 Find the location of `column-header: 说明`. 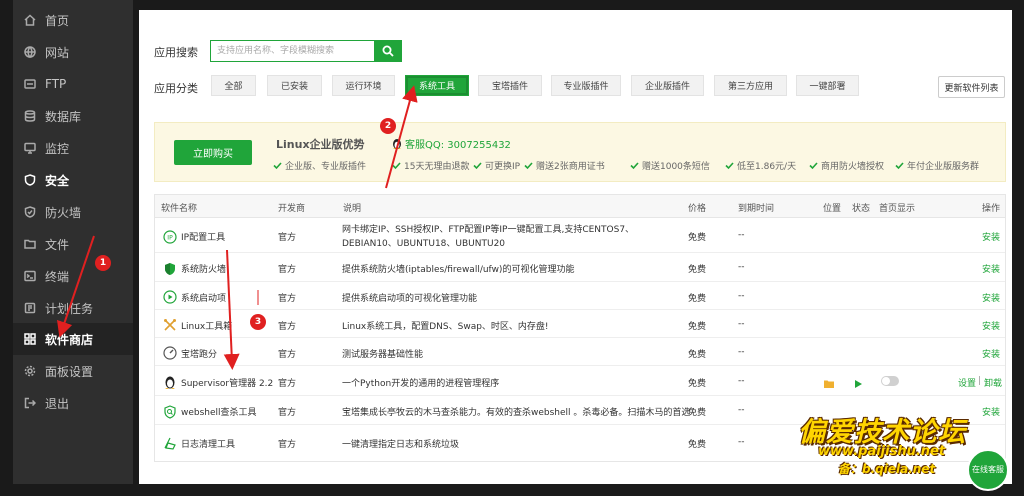

column-header: 说明 is located at coordinates (352, 209).